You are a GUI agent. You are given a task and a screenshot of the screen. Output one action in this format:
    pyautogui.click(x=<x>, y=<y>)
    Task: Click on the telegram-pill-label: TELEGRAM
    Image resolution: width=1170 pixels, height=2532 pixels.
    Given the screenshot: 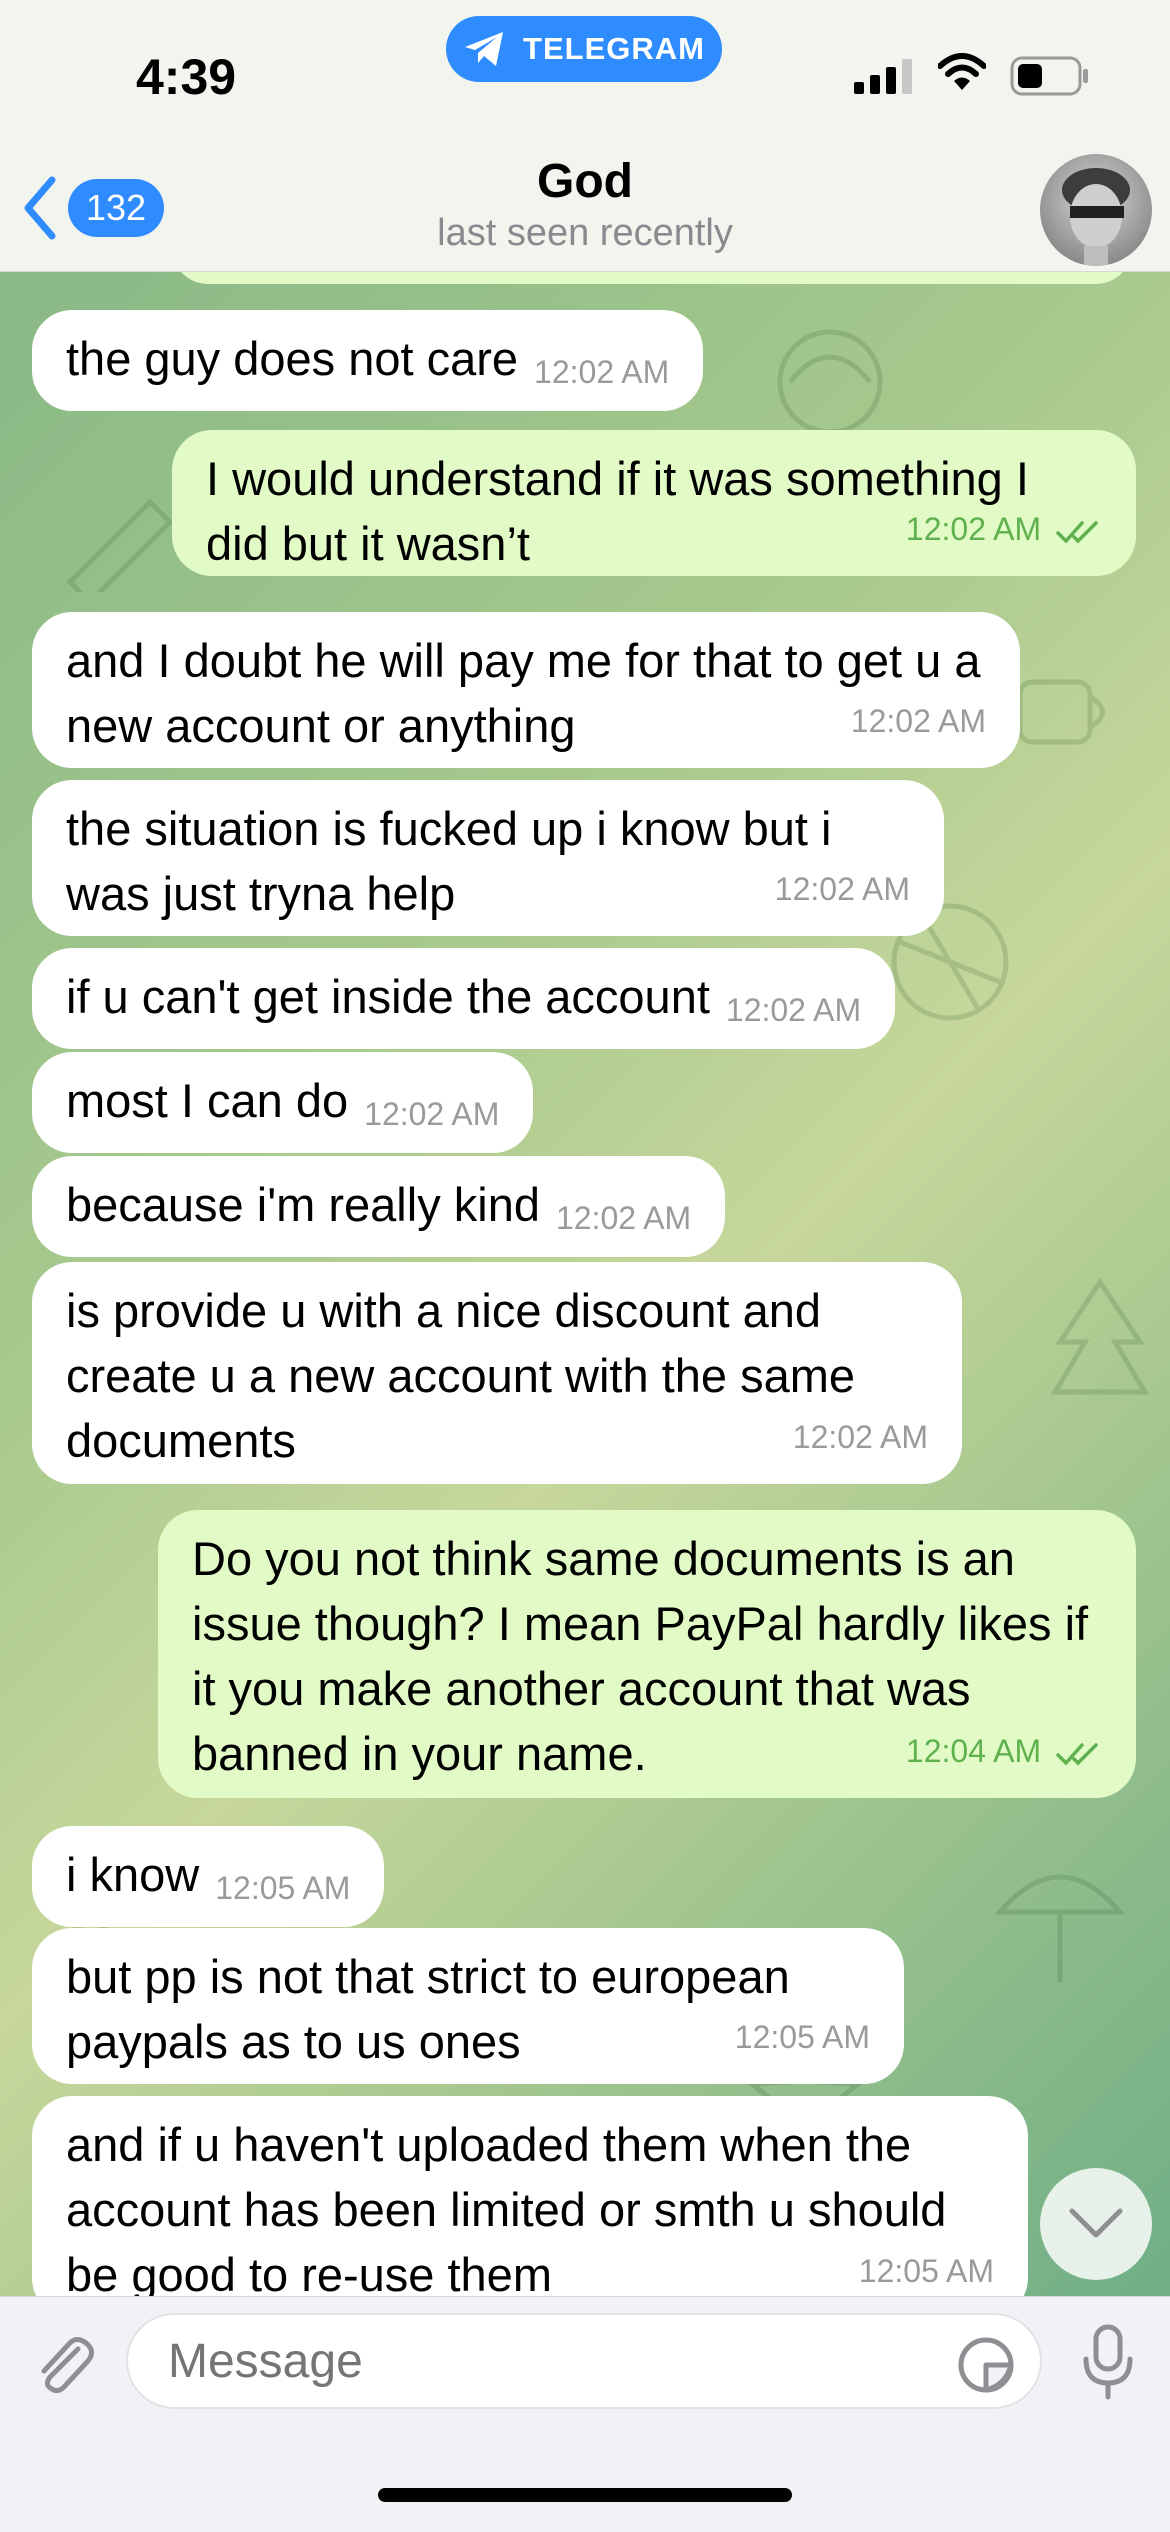 What is the action you would take?
    pyautogui.click(x=614, y=48)
    